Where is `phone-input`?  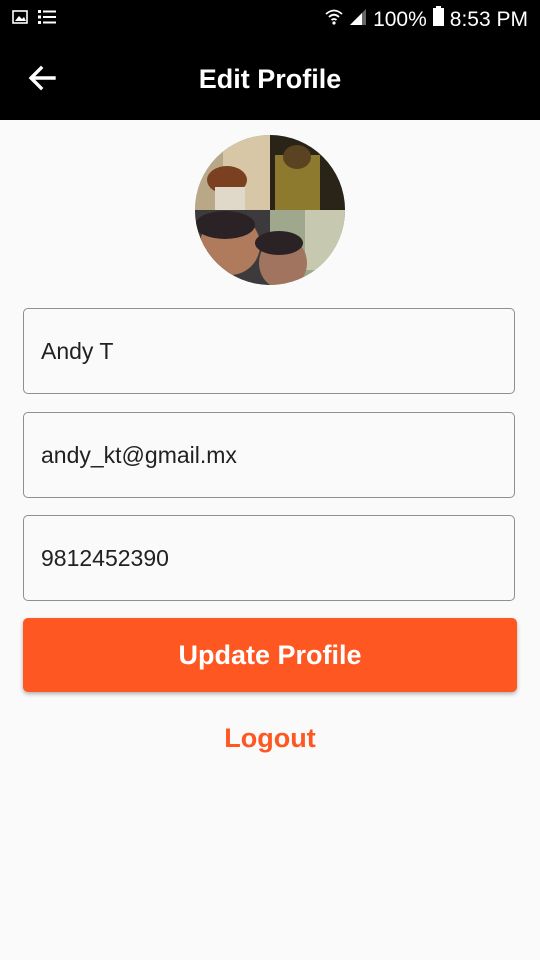
phone-input is located at coordinates (269, 558).